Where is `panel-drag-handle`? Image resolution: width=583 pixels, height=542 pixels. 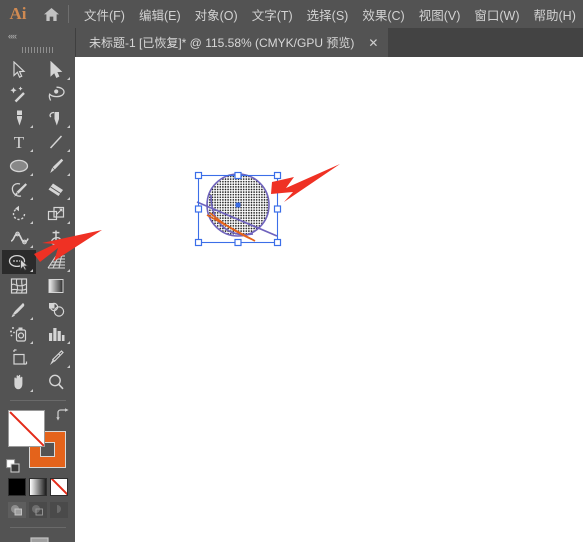
panel-drag-handle is located at coordinates (37, 49).